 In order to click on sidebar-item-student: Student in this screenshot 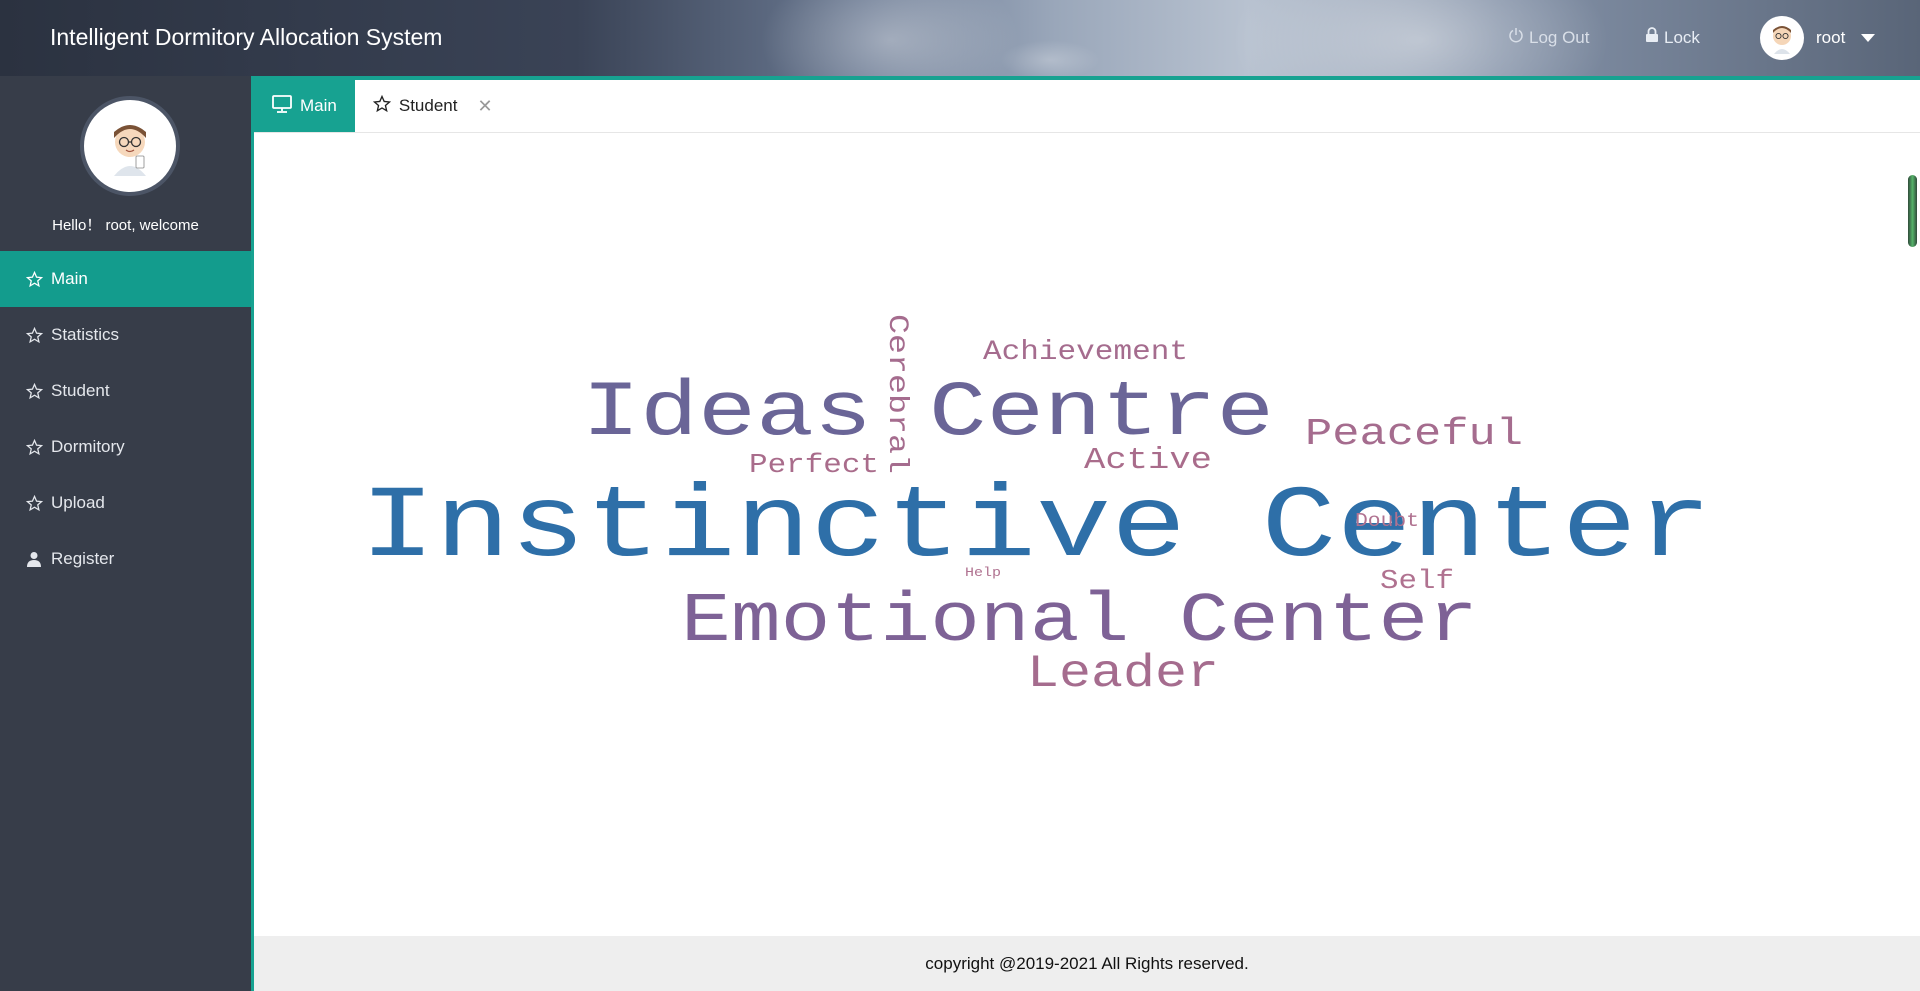, I will do `click(125, 391)`.